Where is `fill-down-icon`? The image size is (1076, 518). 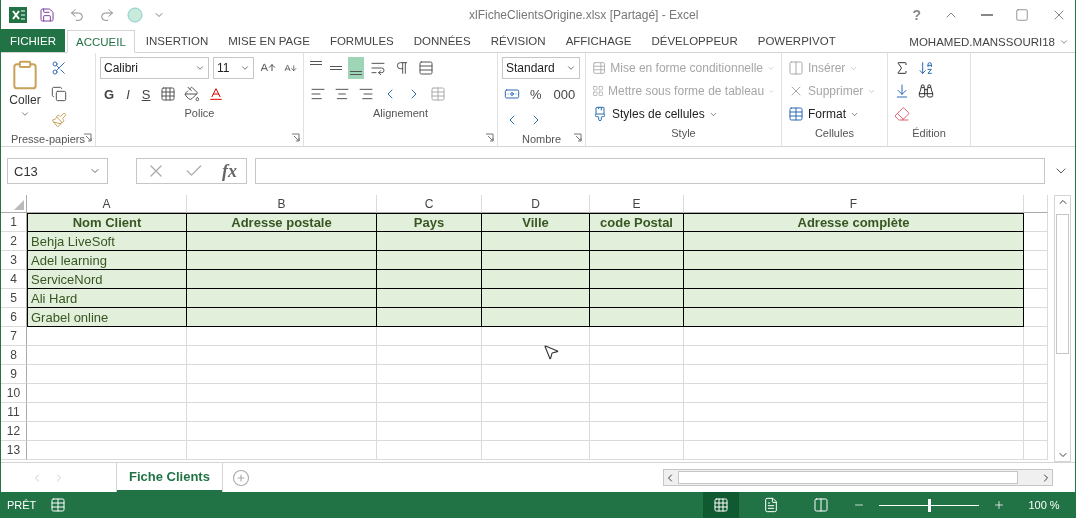
fill-down-icon is located at coordinates (902, 91).